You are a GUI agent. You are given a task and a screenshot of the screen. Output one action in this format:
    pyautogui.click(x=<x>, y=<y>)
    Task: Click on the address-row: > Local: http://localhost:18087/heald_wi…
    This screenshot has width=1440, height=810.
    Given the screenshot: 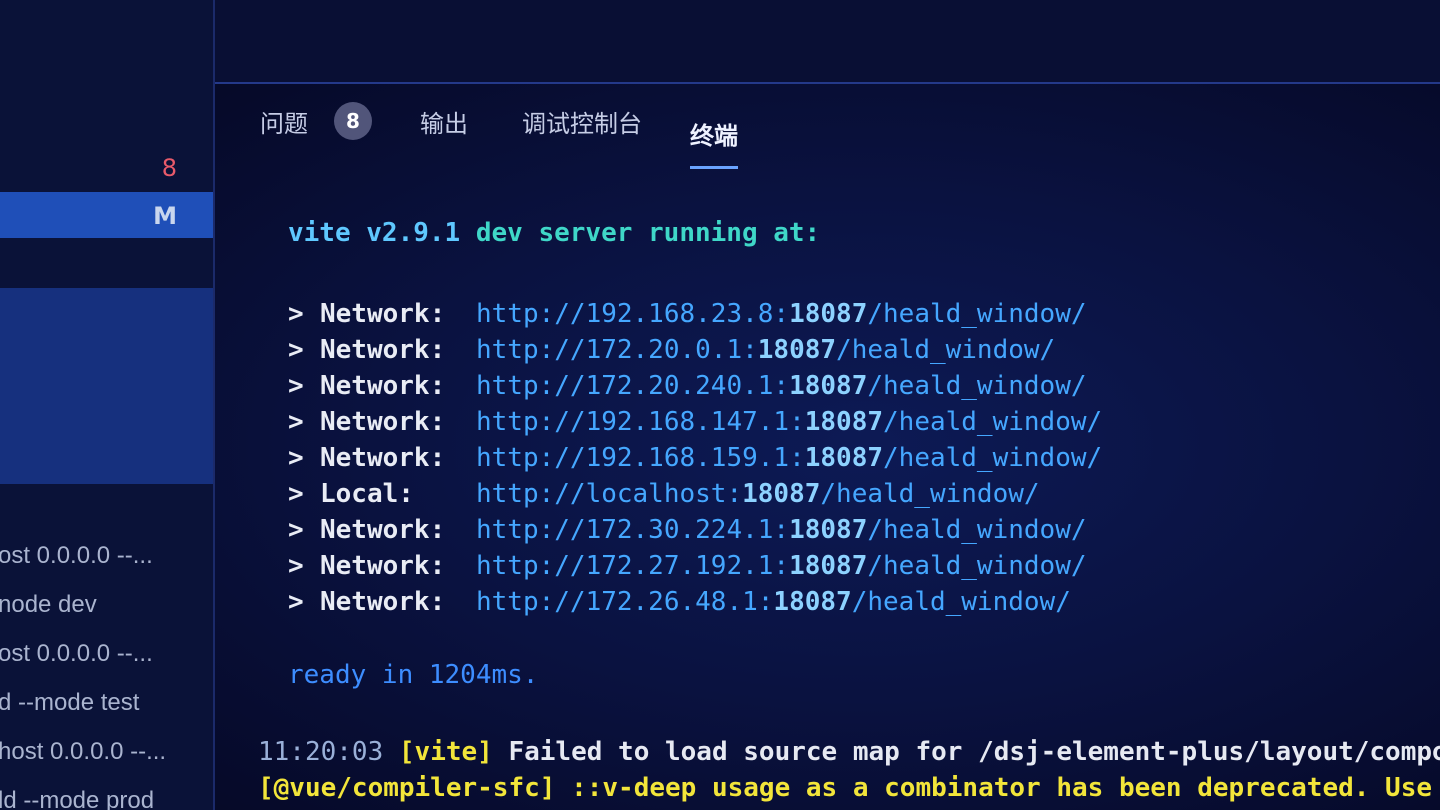 What is the action you would take?
    pyautogui.click(x=695, y=494)
    